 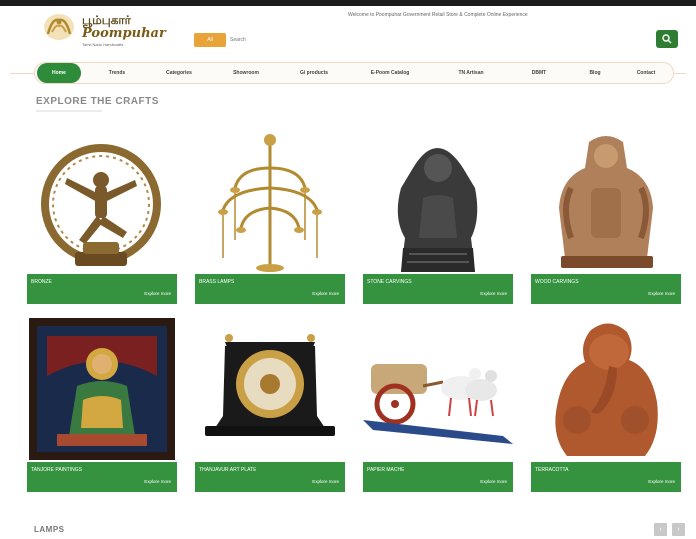 What do you see at coordinates (552, 470) in the screenshot?
I see `product-name: TERRACOTTA` at bounding box center [552, 470].